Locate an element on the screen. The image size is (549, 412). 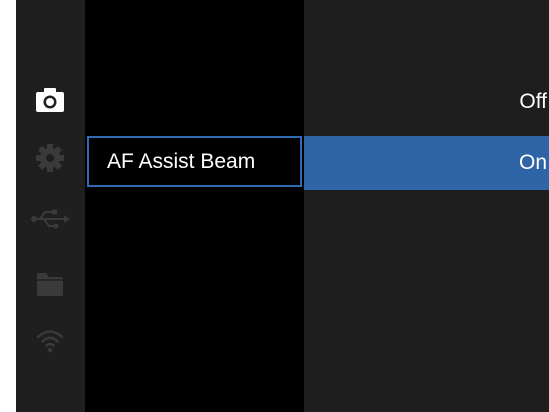
settings-sidebar is located at coordinates (50, 206).